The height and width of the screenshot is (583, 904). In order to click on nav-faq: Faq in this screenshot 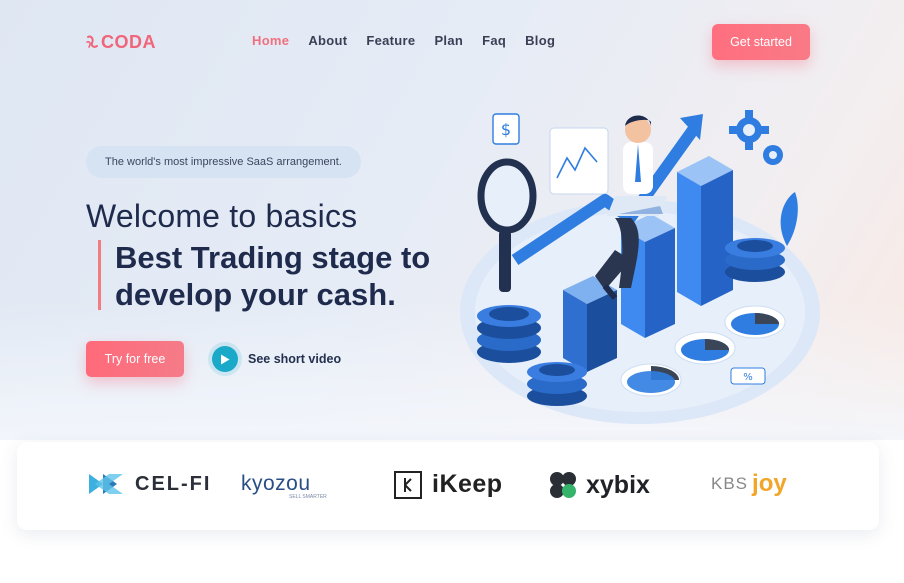, I will do `click(494, 40)`.